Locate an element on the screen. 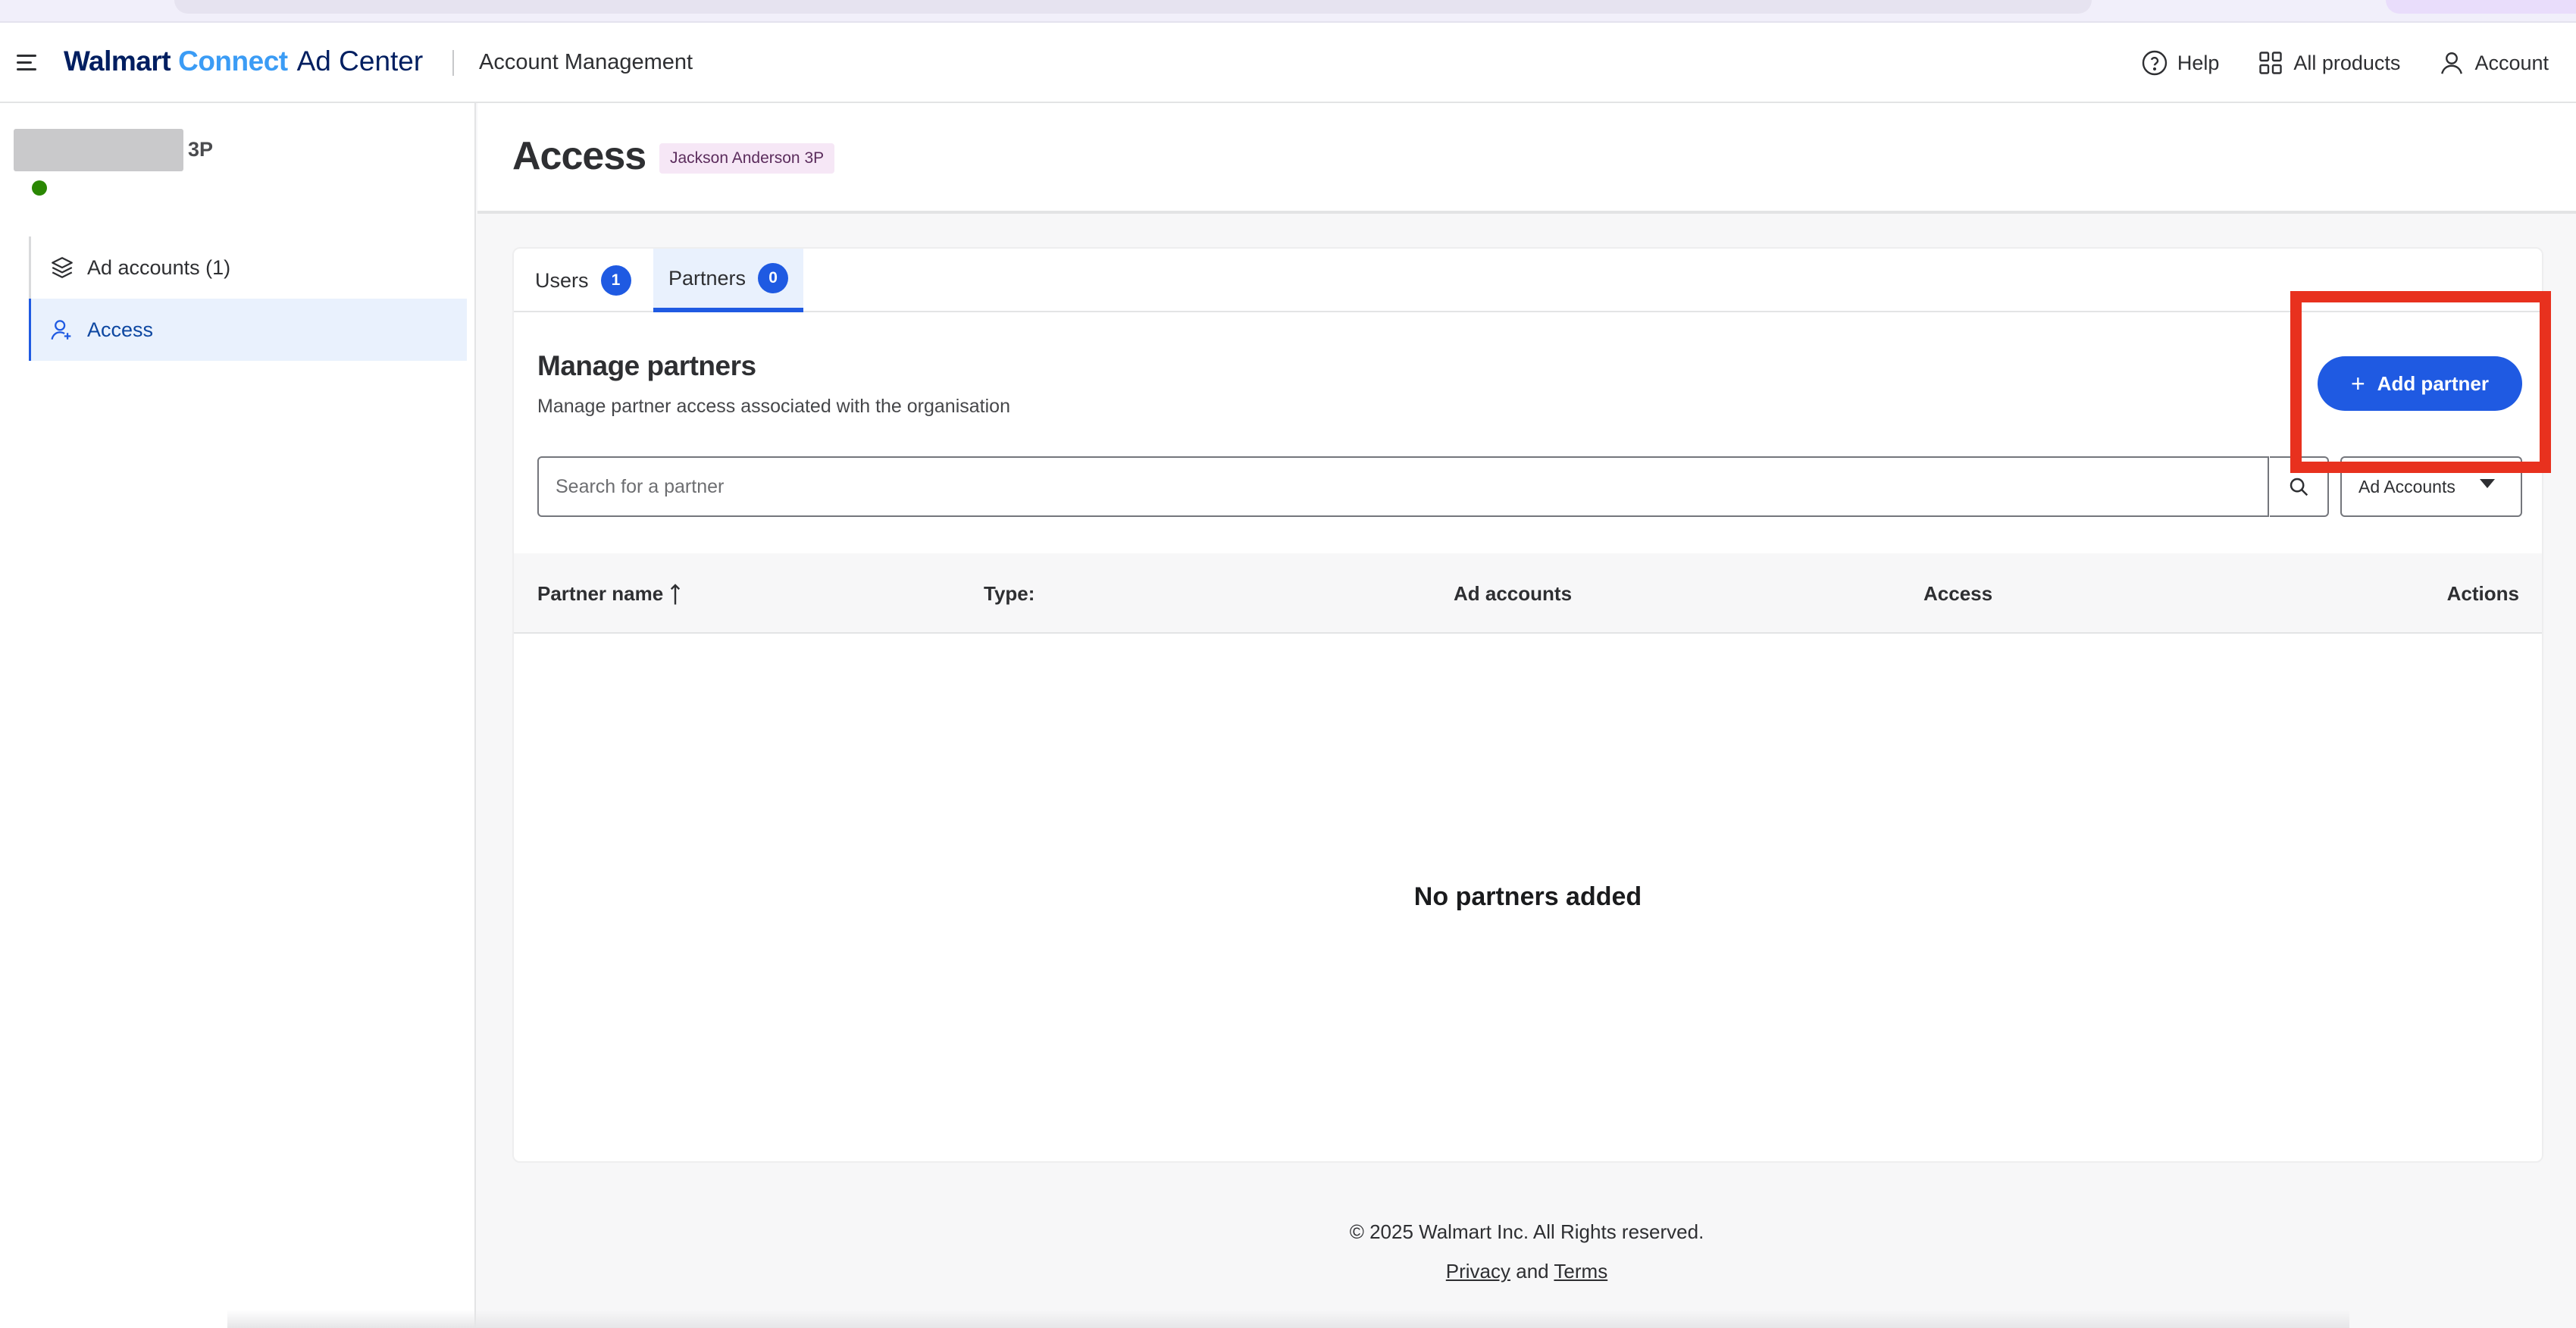 This screenshot has height=1328, width=2576. account-button: Account is located at coordinates (2493, 63).